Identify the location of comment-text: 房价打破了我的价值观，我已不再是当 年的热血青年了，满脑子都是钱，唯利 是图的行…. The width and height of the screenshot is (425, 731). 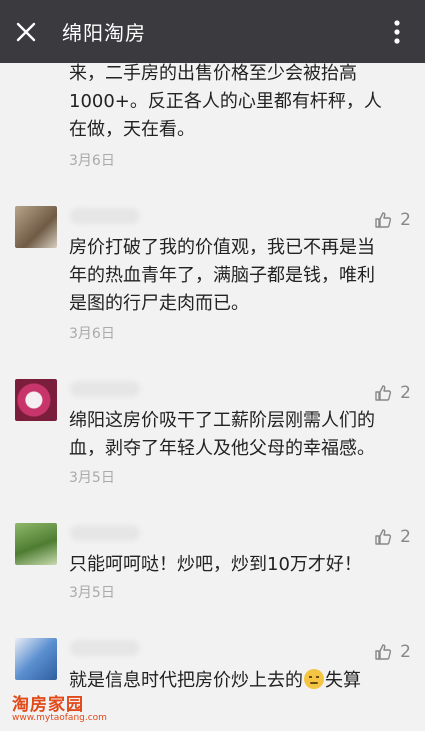
(239, 276).